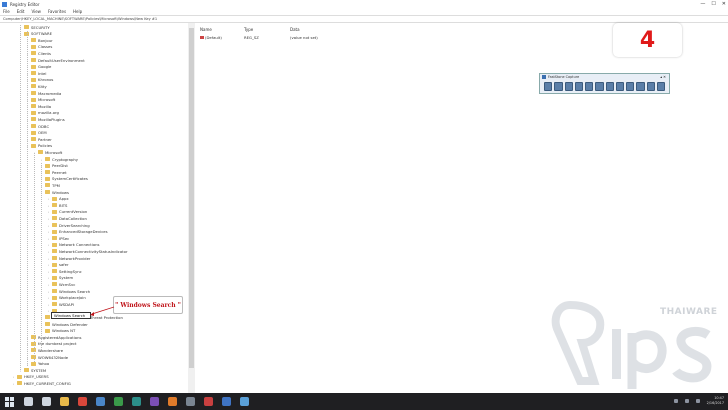 This screenshot has height=410, width=728. I want to click on volume-icon, so click(686, 400).